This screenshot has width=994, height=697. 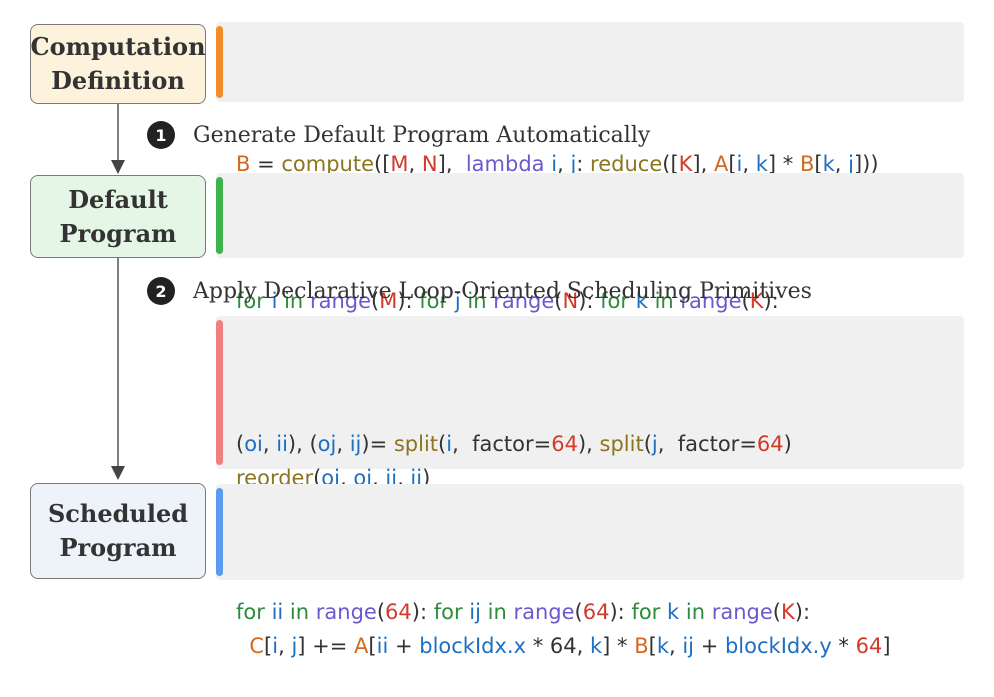 What do you see at coordinates (778, 646) in the screenshot?
I see `code-token: blockIdx.y` at bounding box center [778, 646].